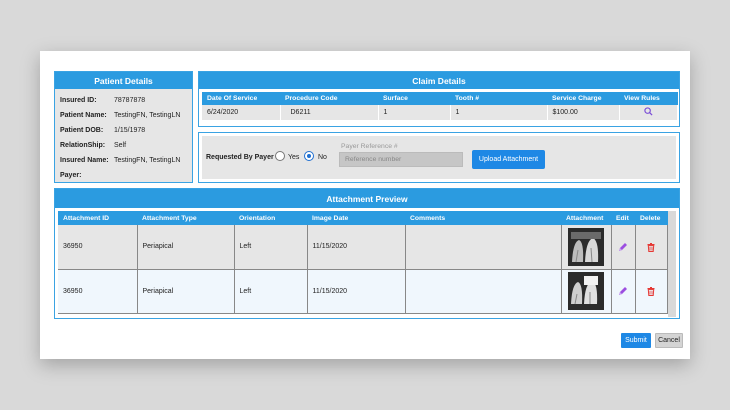 This screenshot has width=730, height=410. I want to click on patient-details-title: Patient Details, so click(123, 80).